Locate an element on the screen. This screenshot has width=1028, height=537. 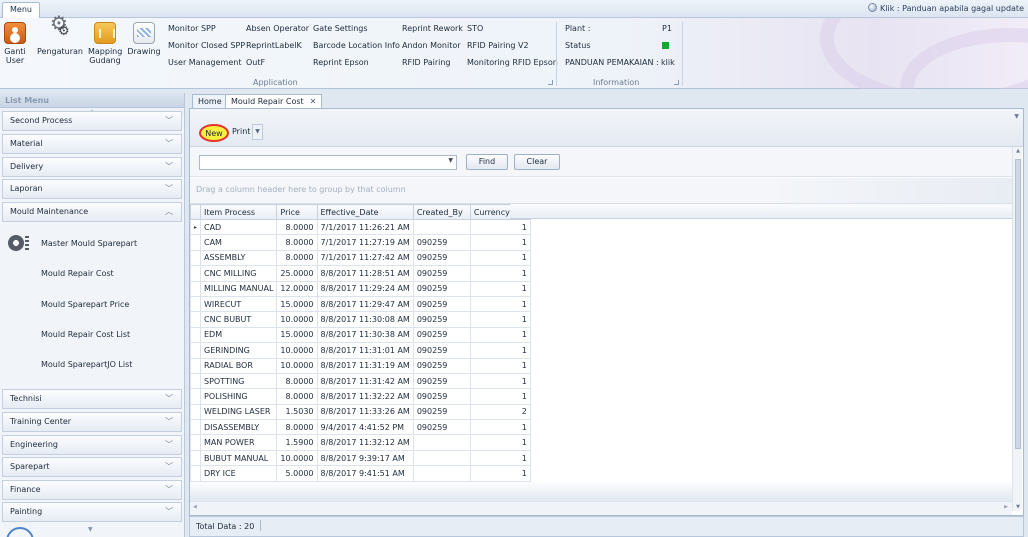
cell-price: 1.5900 is located at coordinates (297, 442).